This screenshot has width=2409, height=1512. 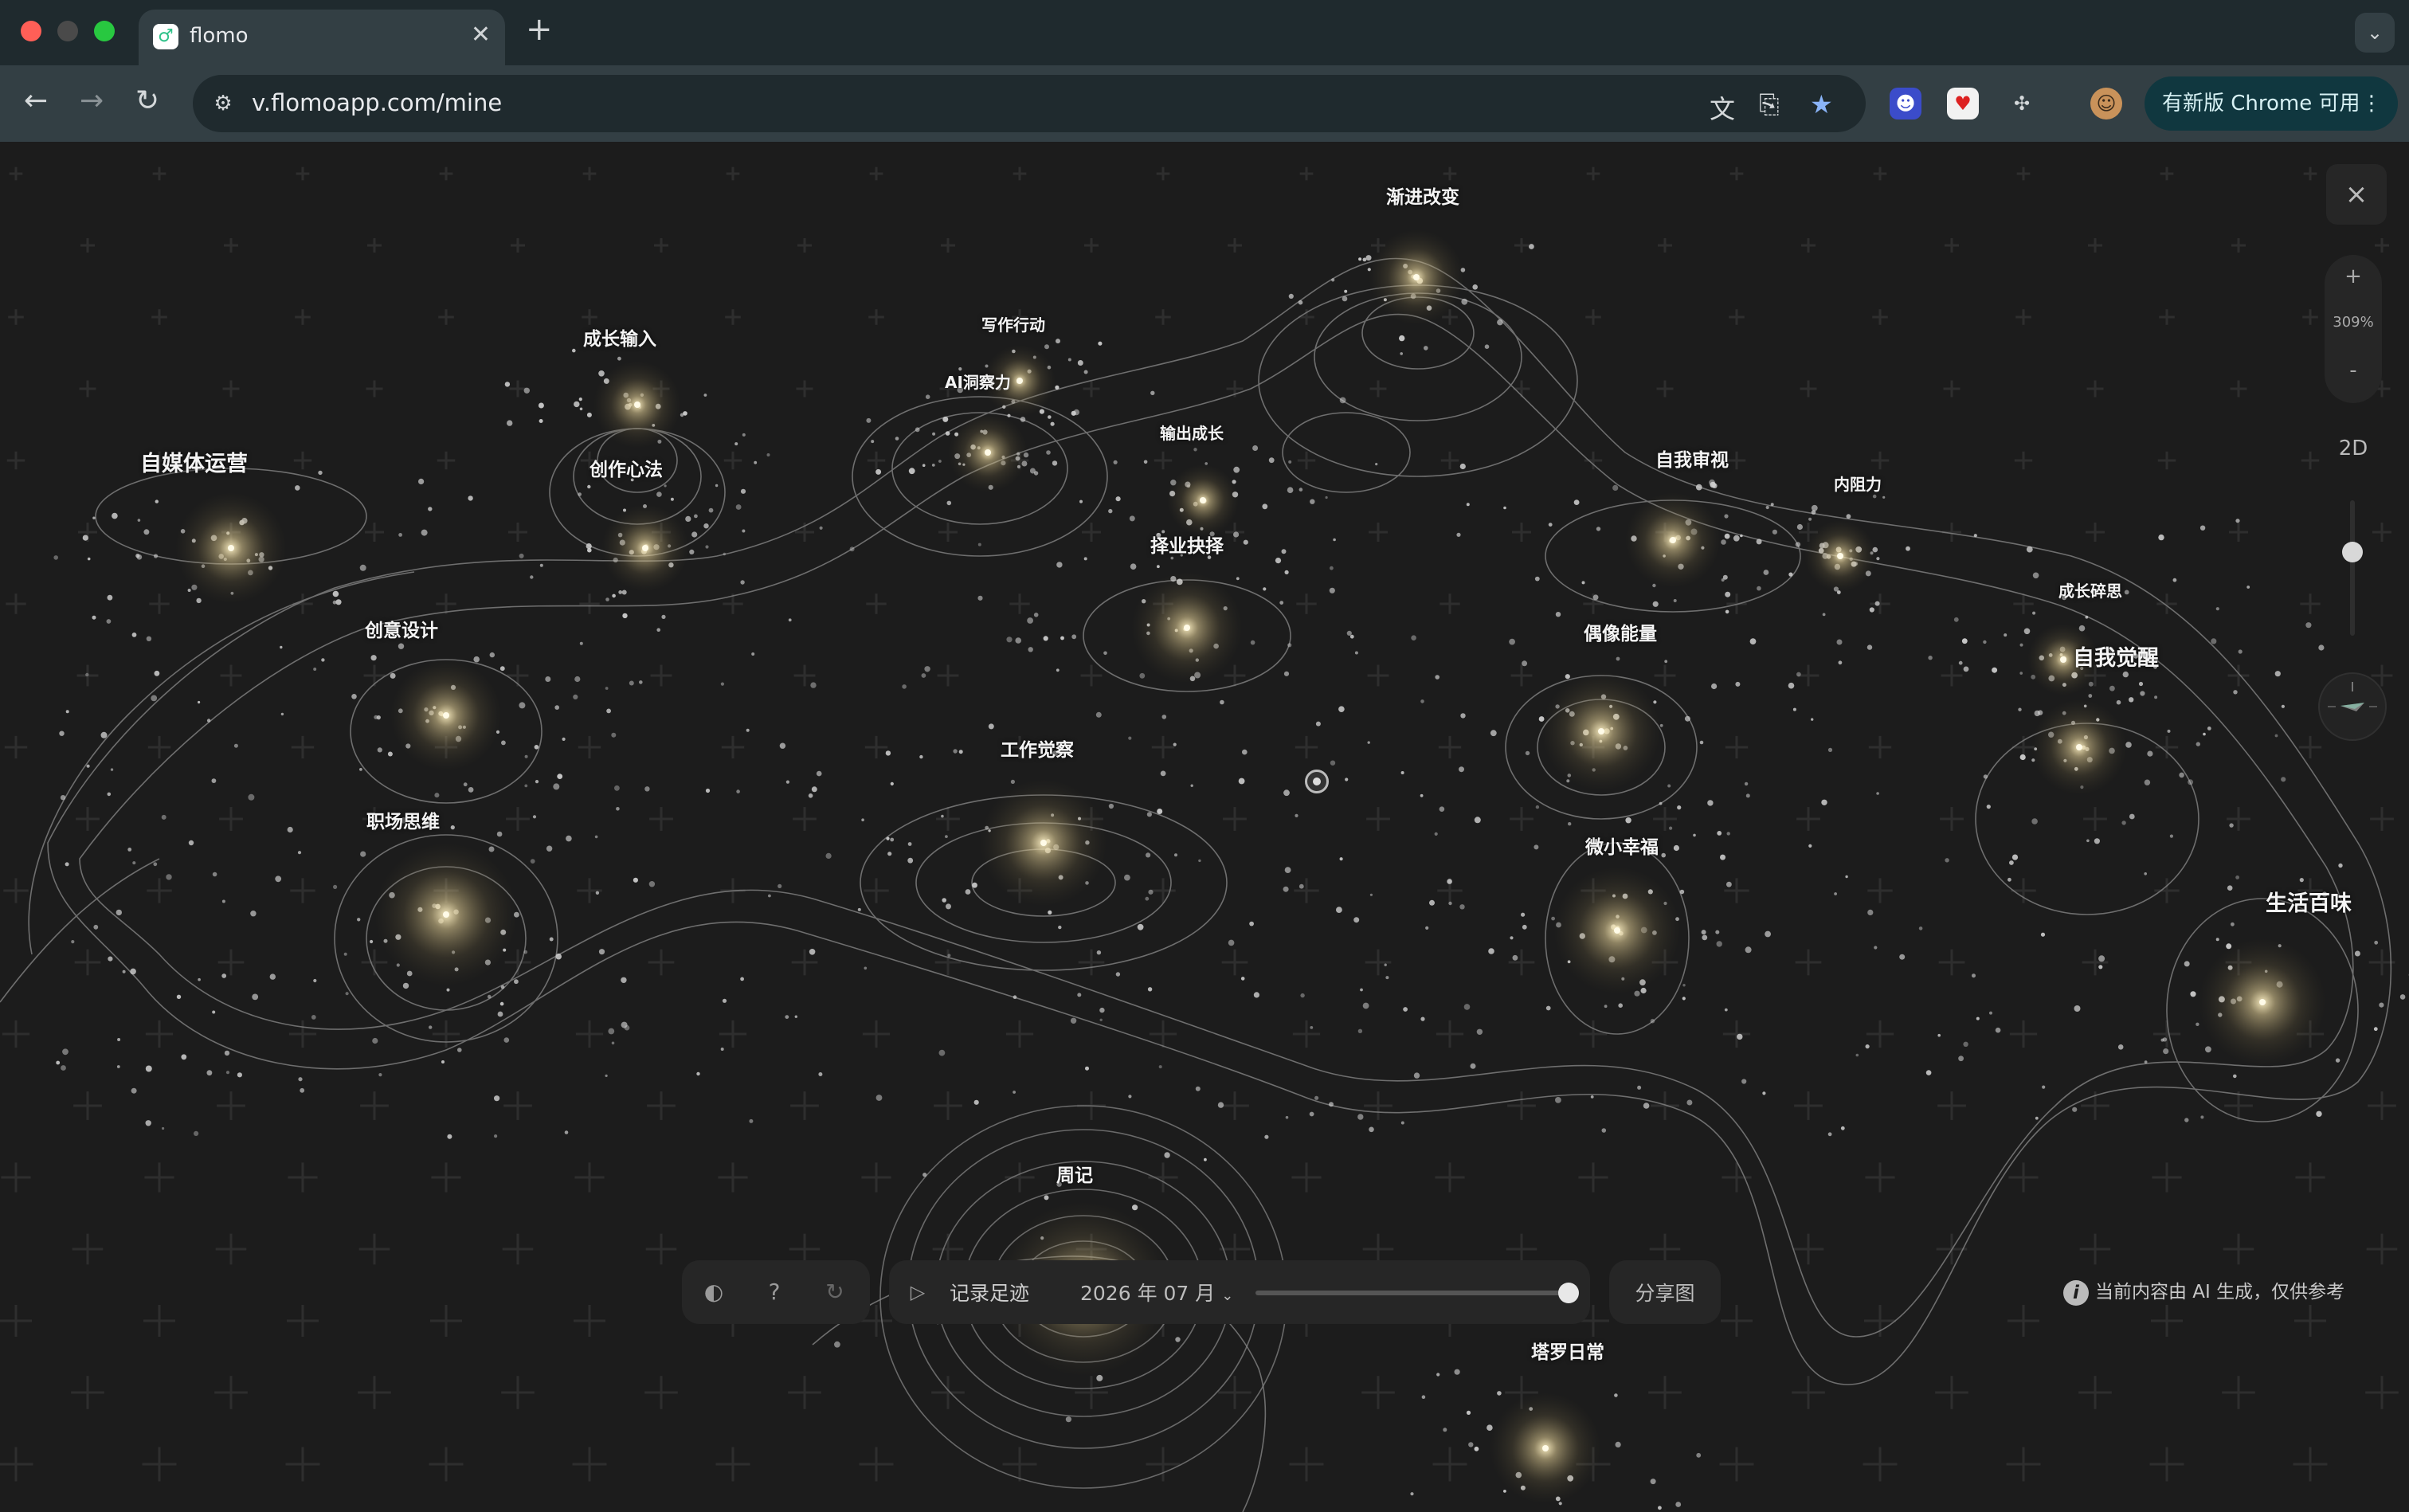 What do you see at coordinates (2353, 449) in the screenshot?
I see `view-mode-toggle: 2D` at bounding box center [2353, 449].